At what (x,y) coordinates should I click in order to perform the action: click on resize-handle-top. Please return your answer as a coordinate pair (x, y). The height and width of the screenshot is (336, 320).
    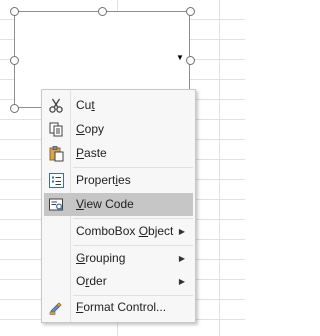
    Looking at the image, I should click on (102, 11).